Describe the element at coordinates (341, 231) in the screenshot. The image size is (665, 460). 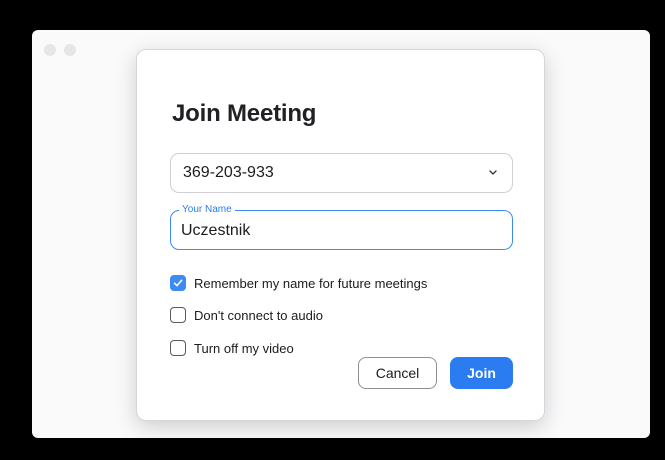
I see `your-name-input` at that location.